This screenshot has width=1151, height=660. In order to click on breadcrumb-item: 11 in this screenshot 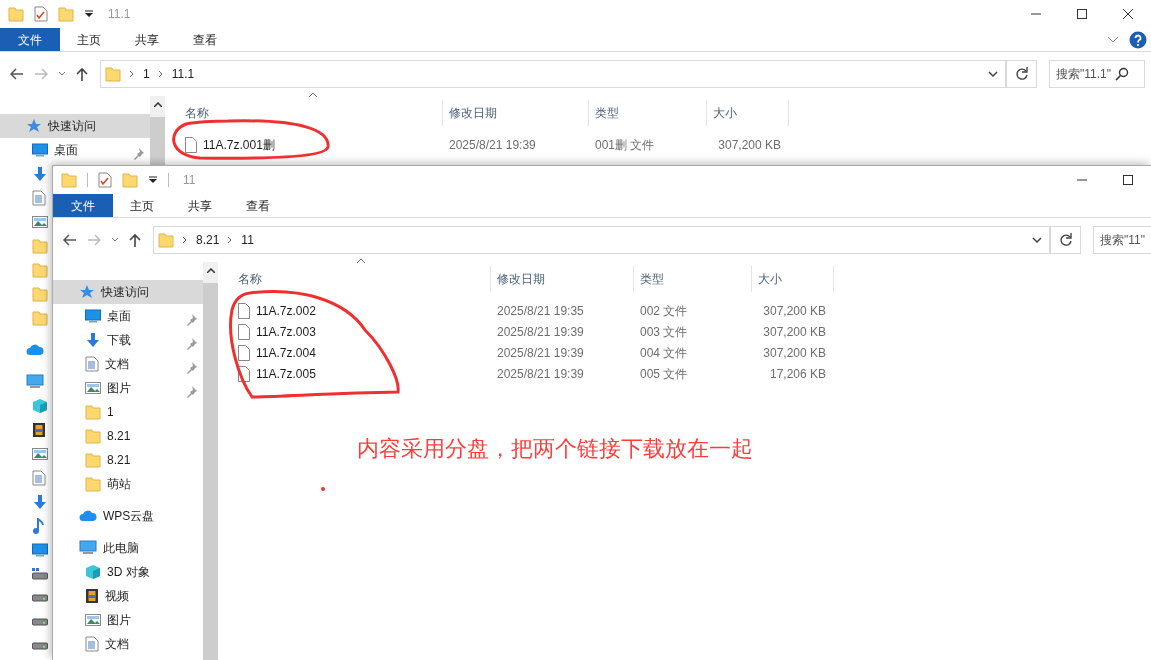, I will do `click(247, 240)`.